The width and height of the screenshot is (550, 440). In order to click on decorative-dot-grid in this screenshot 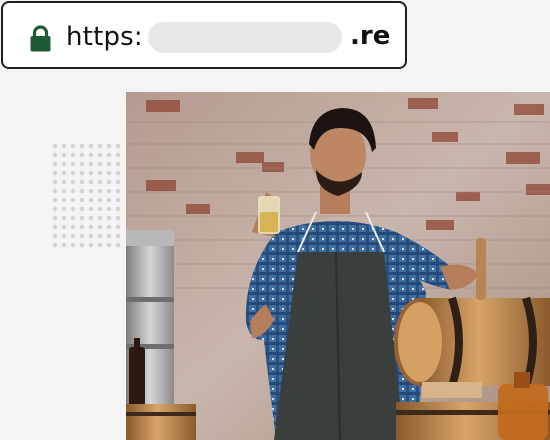, I will do `click(87, 196)`.